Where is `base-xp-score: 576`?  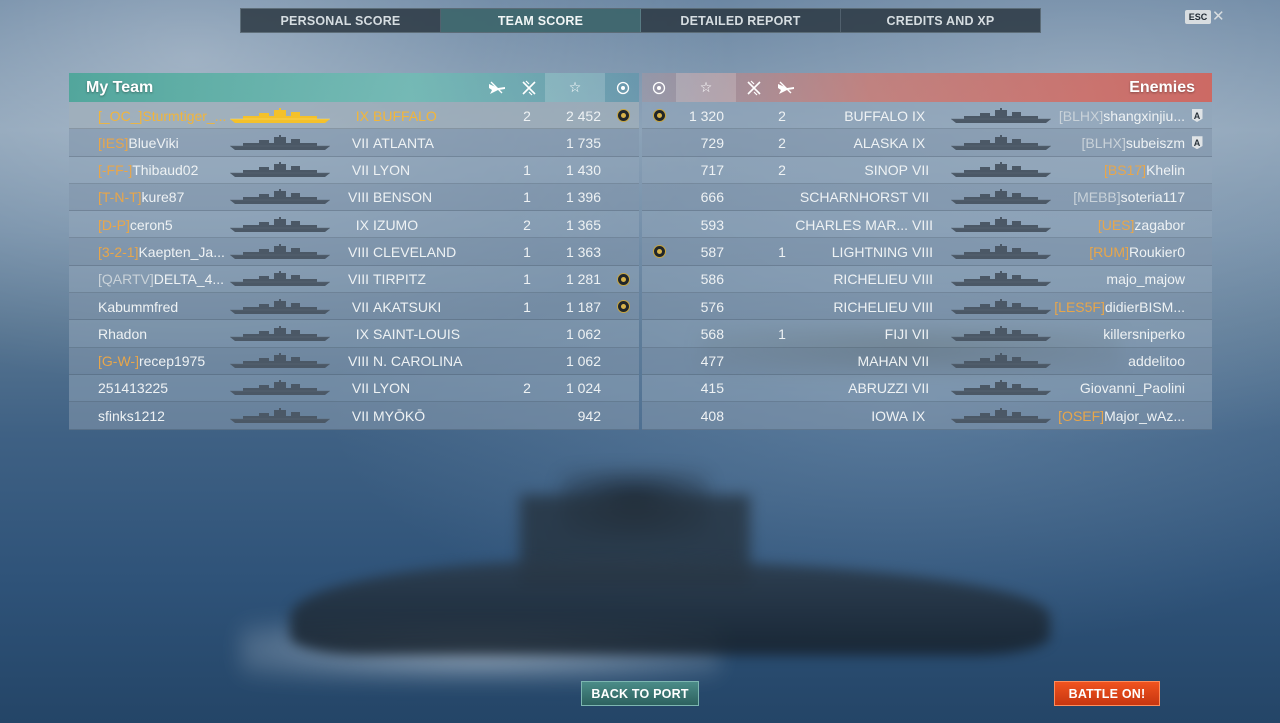
base-xp-score: 576 is located at coordinates (712, 306).